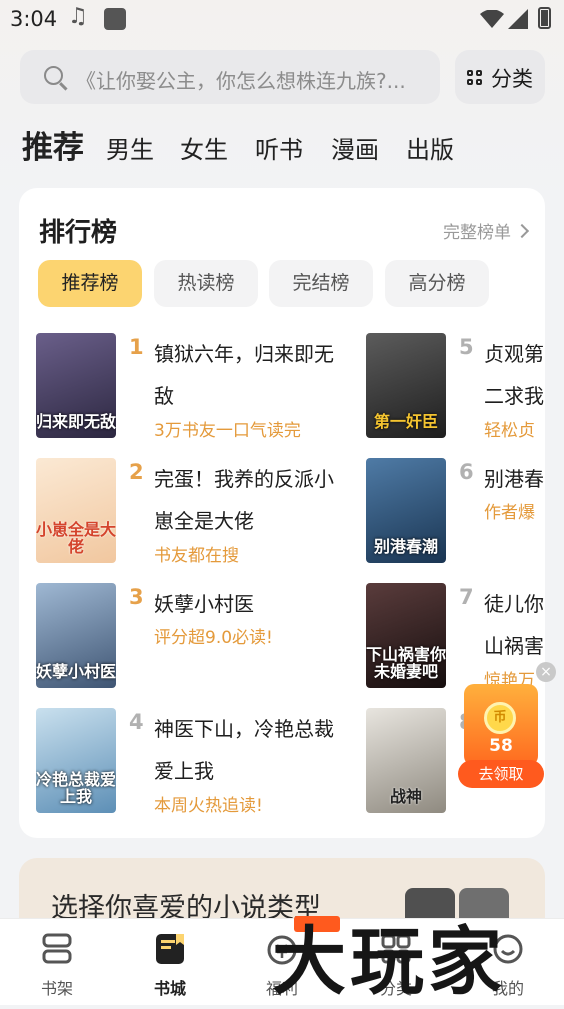 Image resolution: width=564 pixels, height=1009 pixels. I want to click on book-rank: 7, so click(466, 597).